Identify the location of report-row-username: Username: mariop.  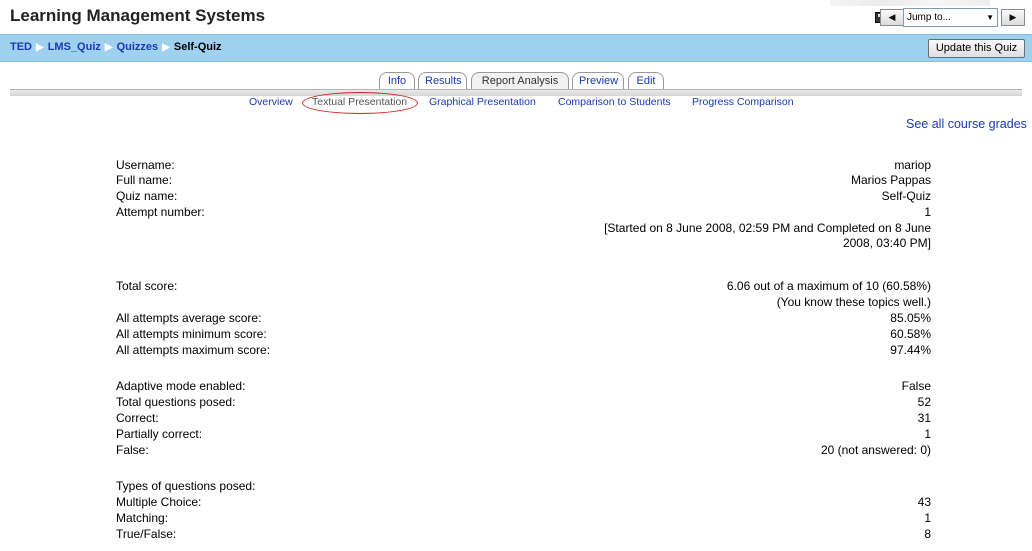
(516, 165).